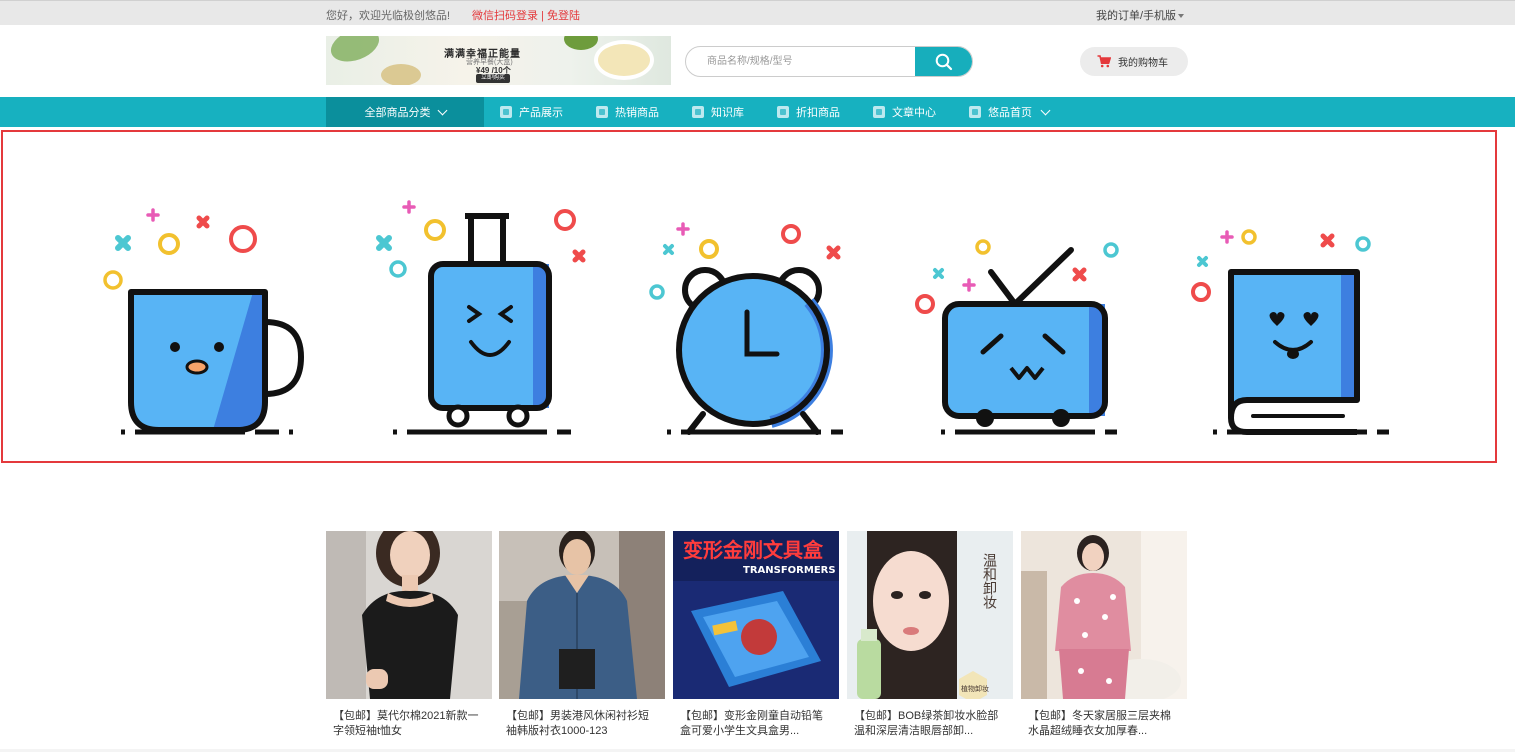  I want to click on tag-icon, so click(783, 112).